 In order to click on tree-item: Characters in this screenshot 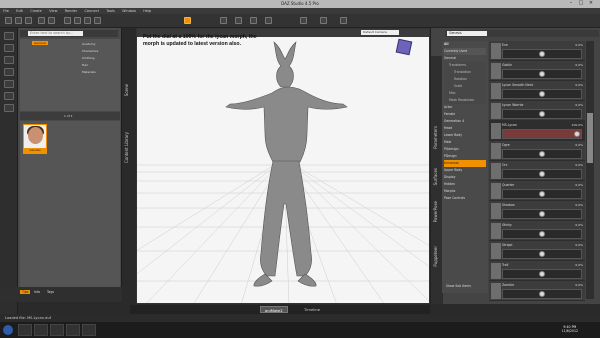, I will do `click(90, 51)`.